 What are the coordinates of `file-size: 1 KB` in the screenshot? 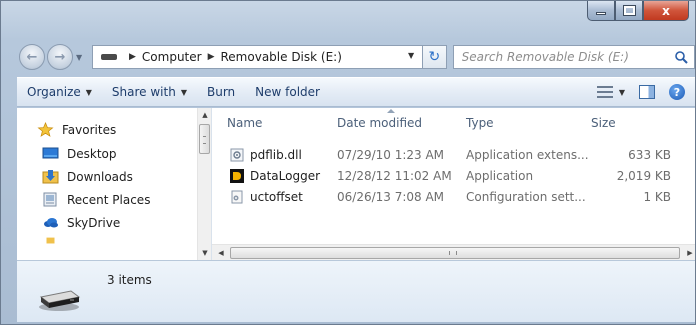 It's located at (657, 196).